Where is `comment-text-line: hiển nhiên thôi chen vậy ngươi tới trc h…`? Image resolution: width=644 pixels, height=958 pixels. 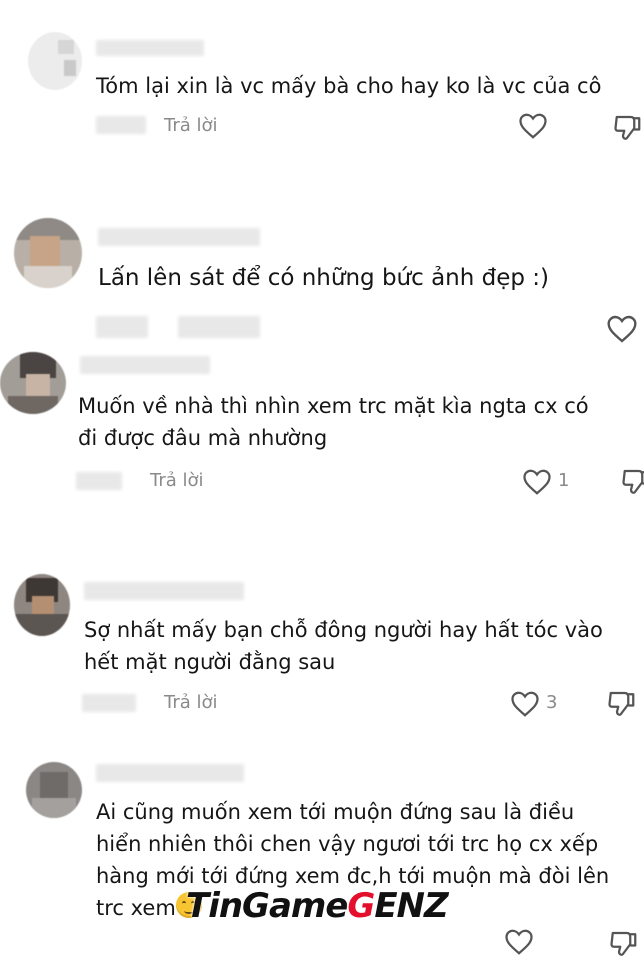 comment-text-line: hiển nhiên thôi chen vậy ngươi tới trc h… is located at coordinates (347, 844).